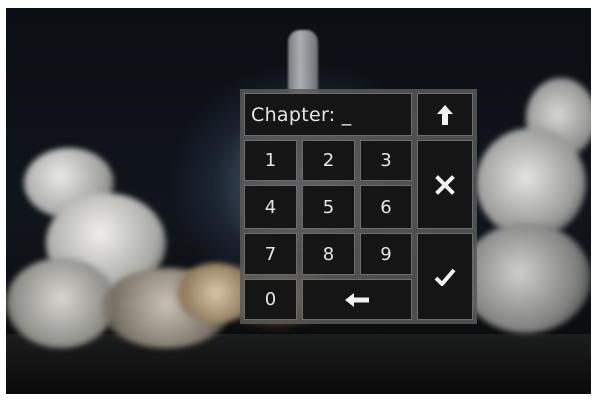 The height and width of the screenshot is (400, 593). I want to click on digit-8-label: 8, so click(328, 254).